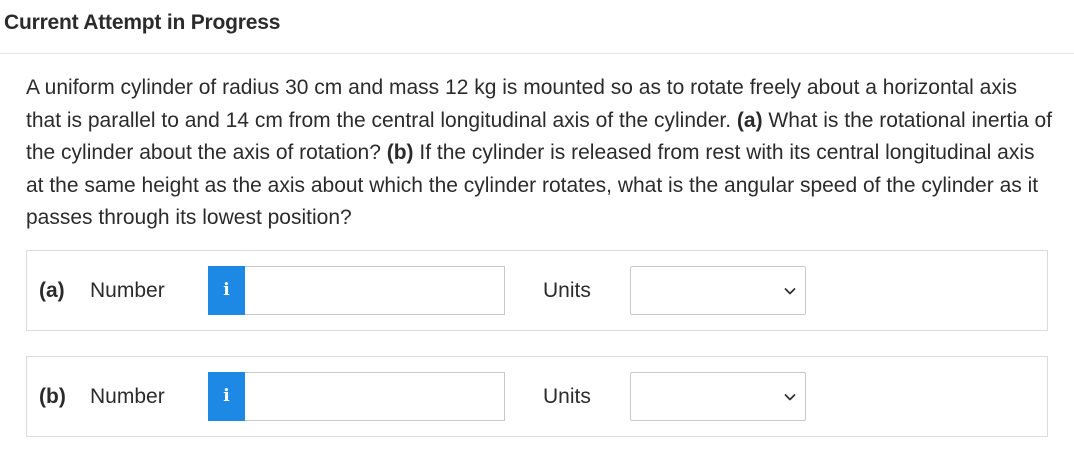 Image resolution: width=1074 pixels, height=451 pixels. I want to click on page-title: Current Attempt in Progress, so click(142, 22).